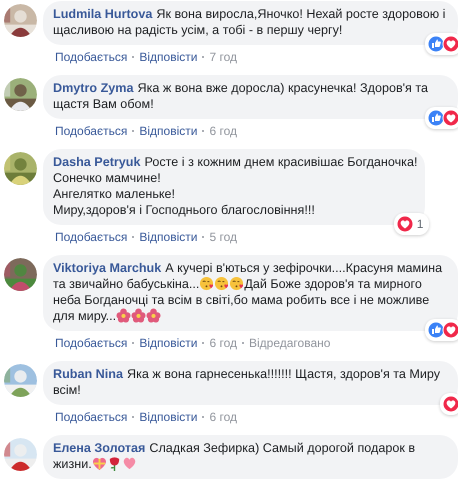  I want to click on author-link: Ruban Nina, so click(88, 374).